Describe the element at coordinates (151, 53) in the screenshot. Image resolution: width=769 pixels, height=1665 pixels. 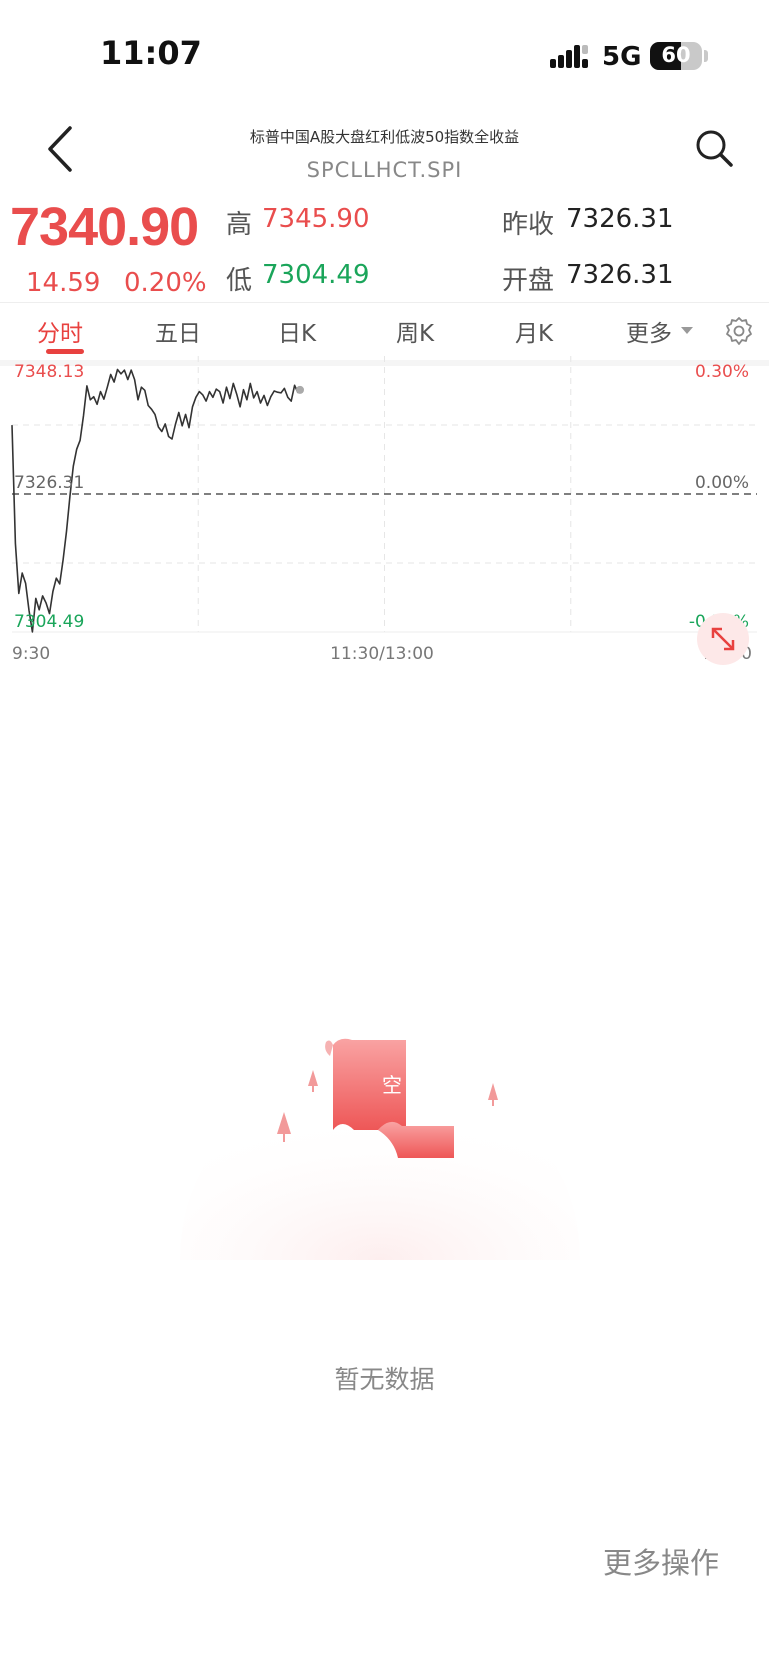
I see `status-time: 11:07` at that location.